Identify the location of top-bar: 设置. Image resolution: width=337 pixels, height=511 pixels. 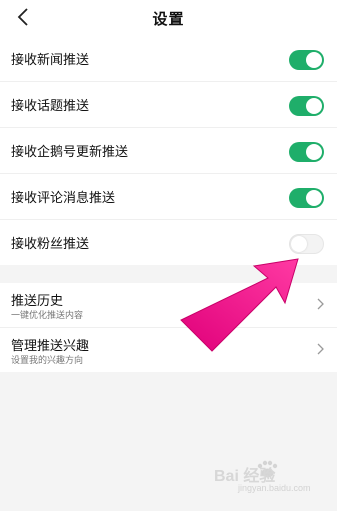
(168, 18).